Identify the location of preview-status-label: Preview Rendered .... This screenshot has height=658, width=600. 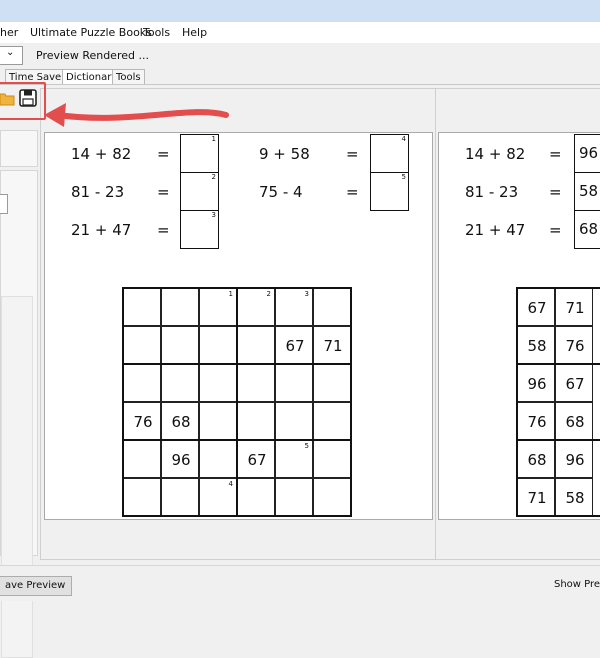
(92, 55).